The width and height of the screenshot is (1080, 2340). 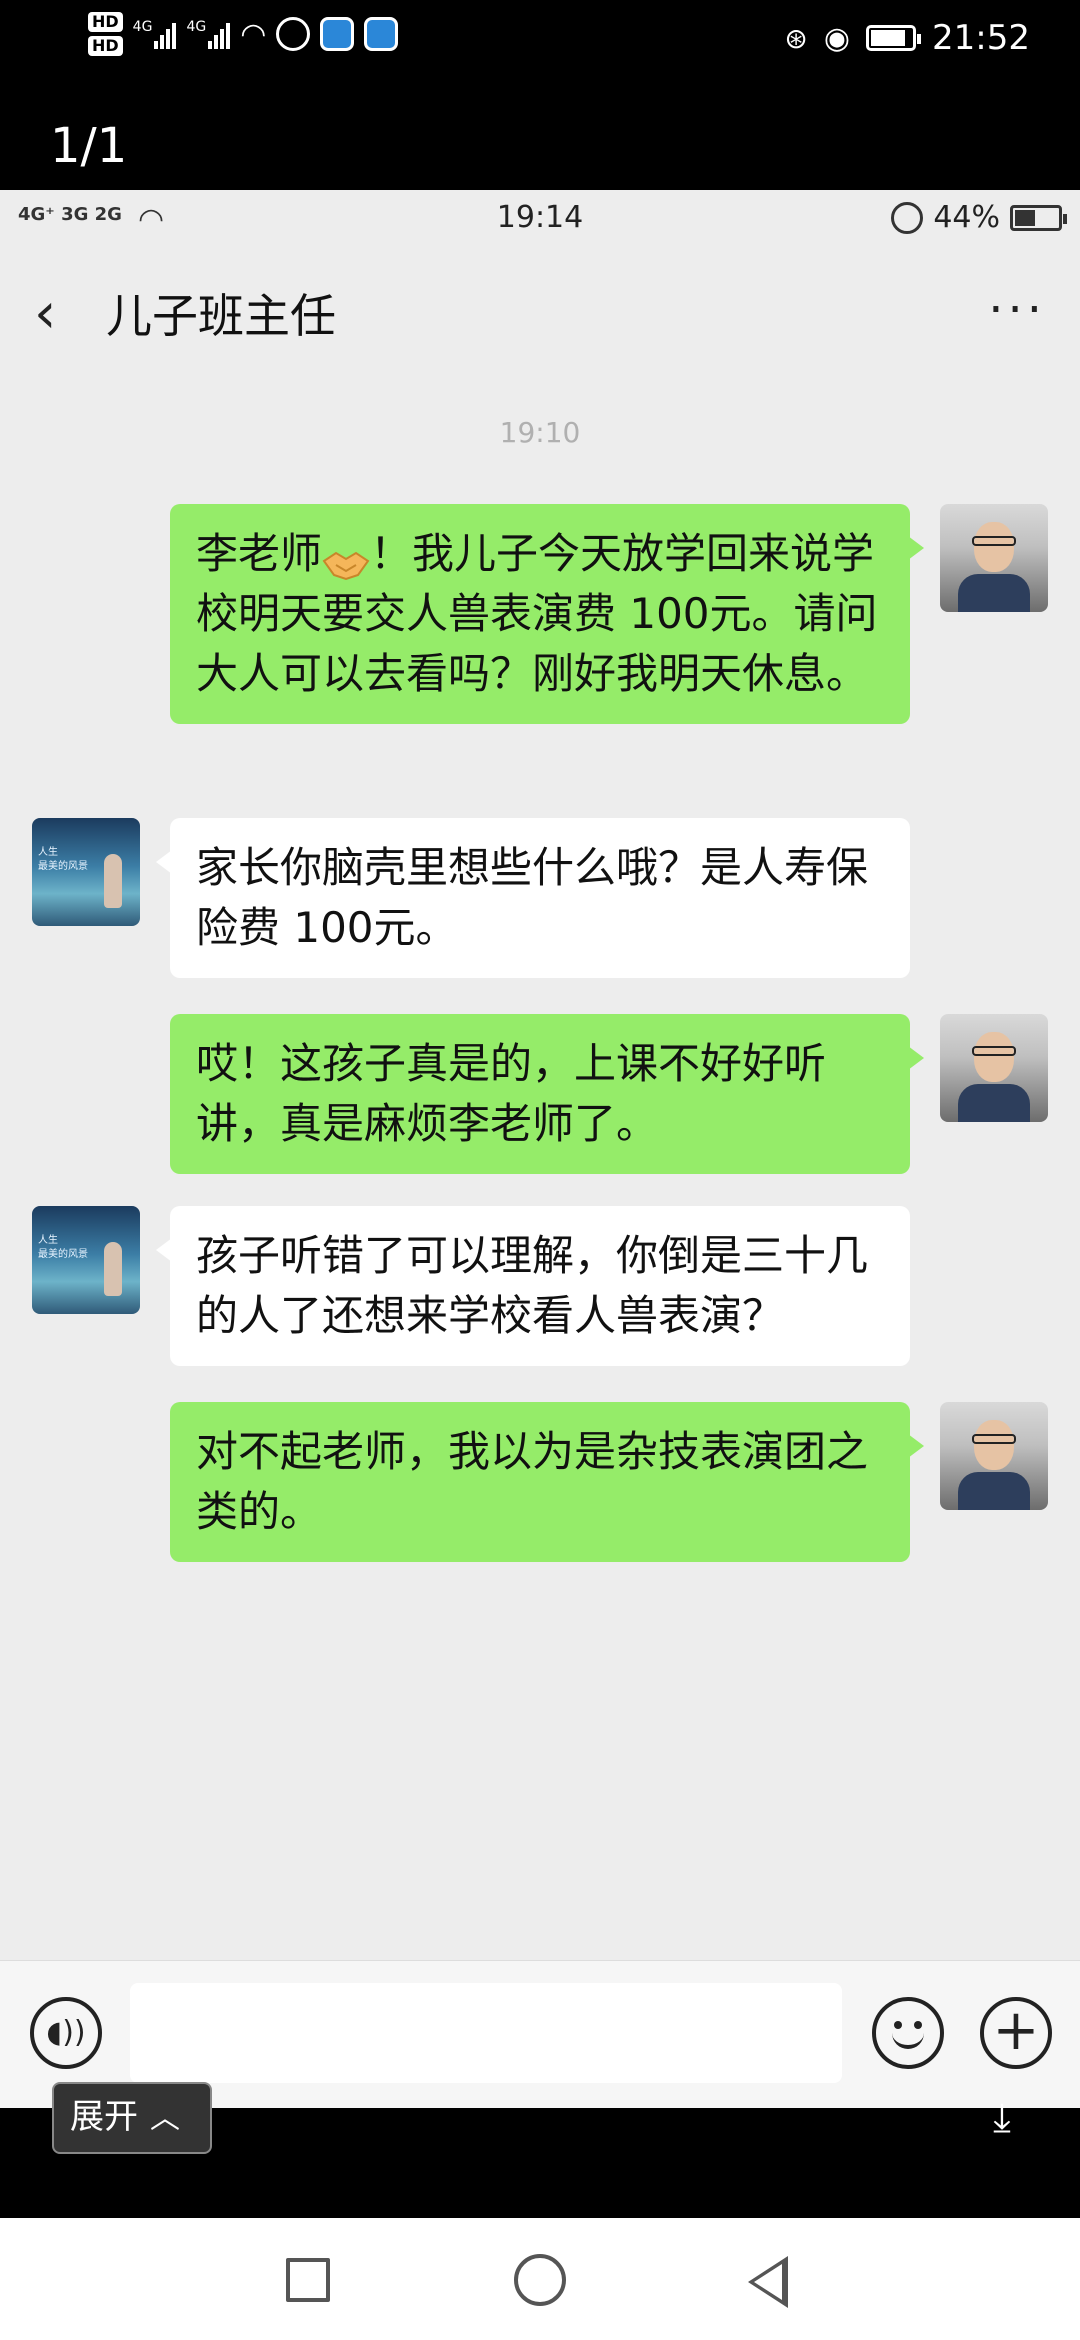 What do you see at coordinates (1017, 310) in the screenshot?
I see `more-icon: ···` at bounding box center [1017, 310].